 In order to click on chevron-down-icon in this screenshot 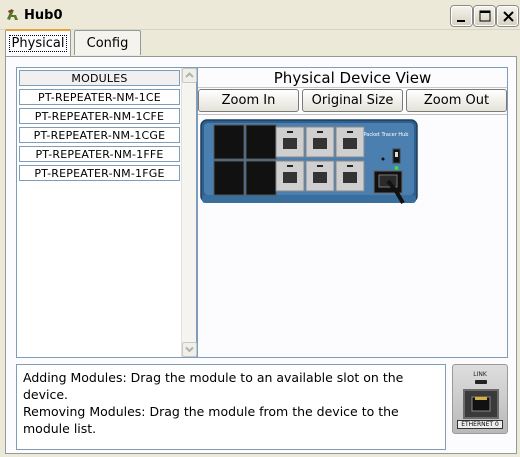, I will do `click(189, 349)`.